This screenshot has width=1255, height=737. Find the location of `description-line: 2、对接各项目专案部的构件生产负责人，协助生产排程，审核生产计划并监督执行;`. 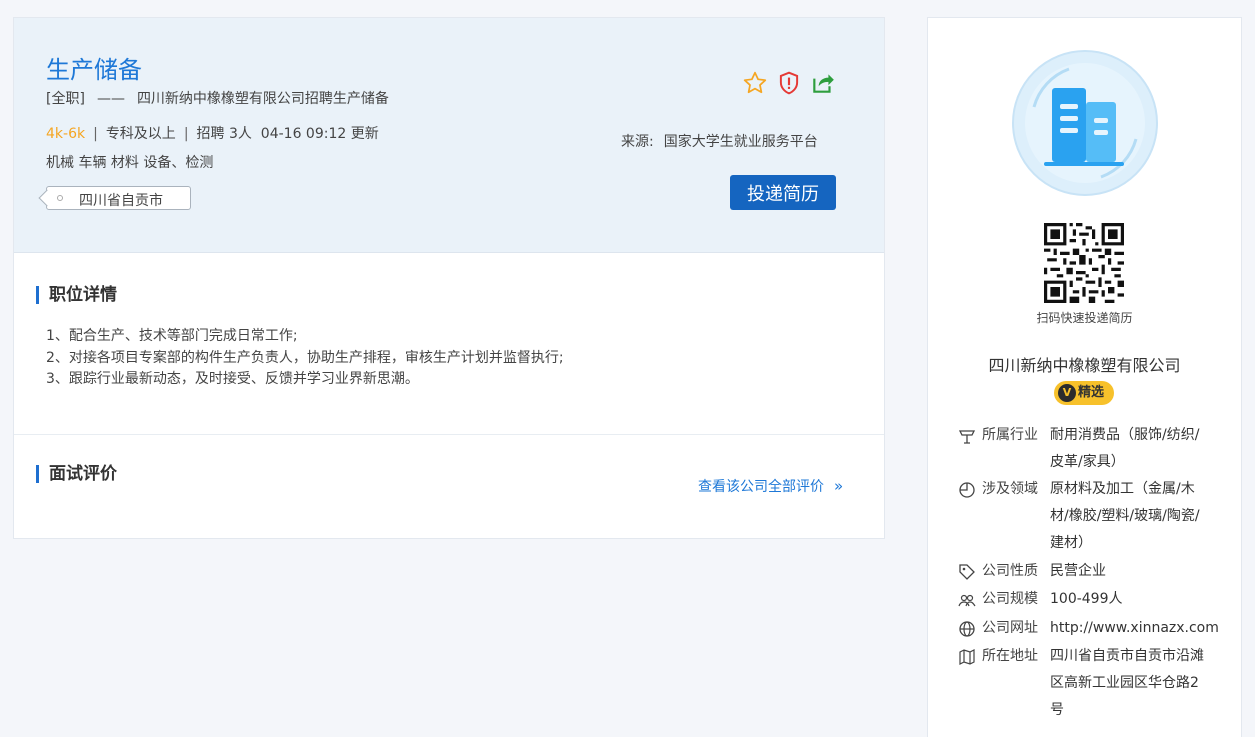

description-line: 2、对接各项目专案部的构件生产负责人，协助生产排程，审核生产计划并监督执行; is located at coordinates (305, 357).